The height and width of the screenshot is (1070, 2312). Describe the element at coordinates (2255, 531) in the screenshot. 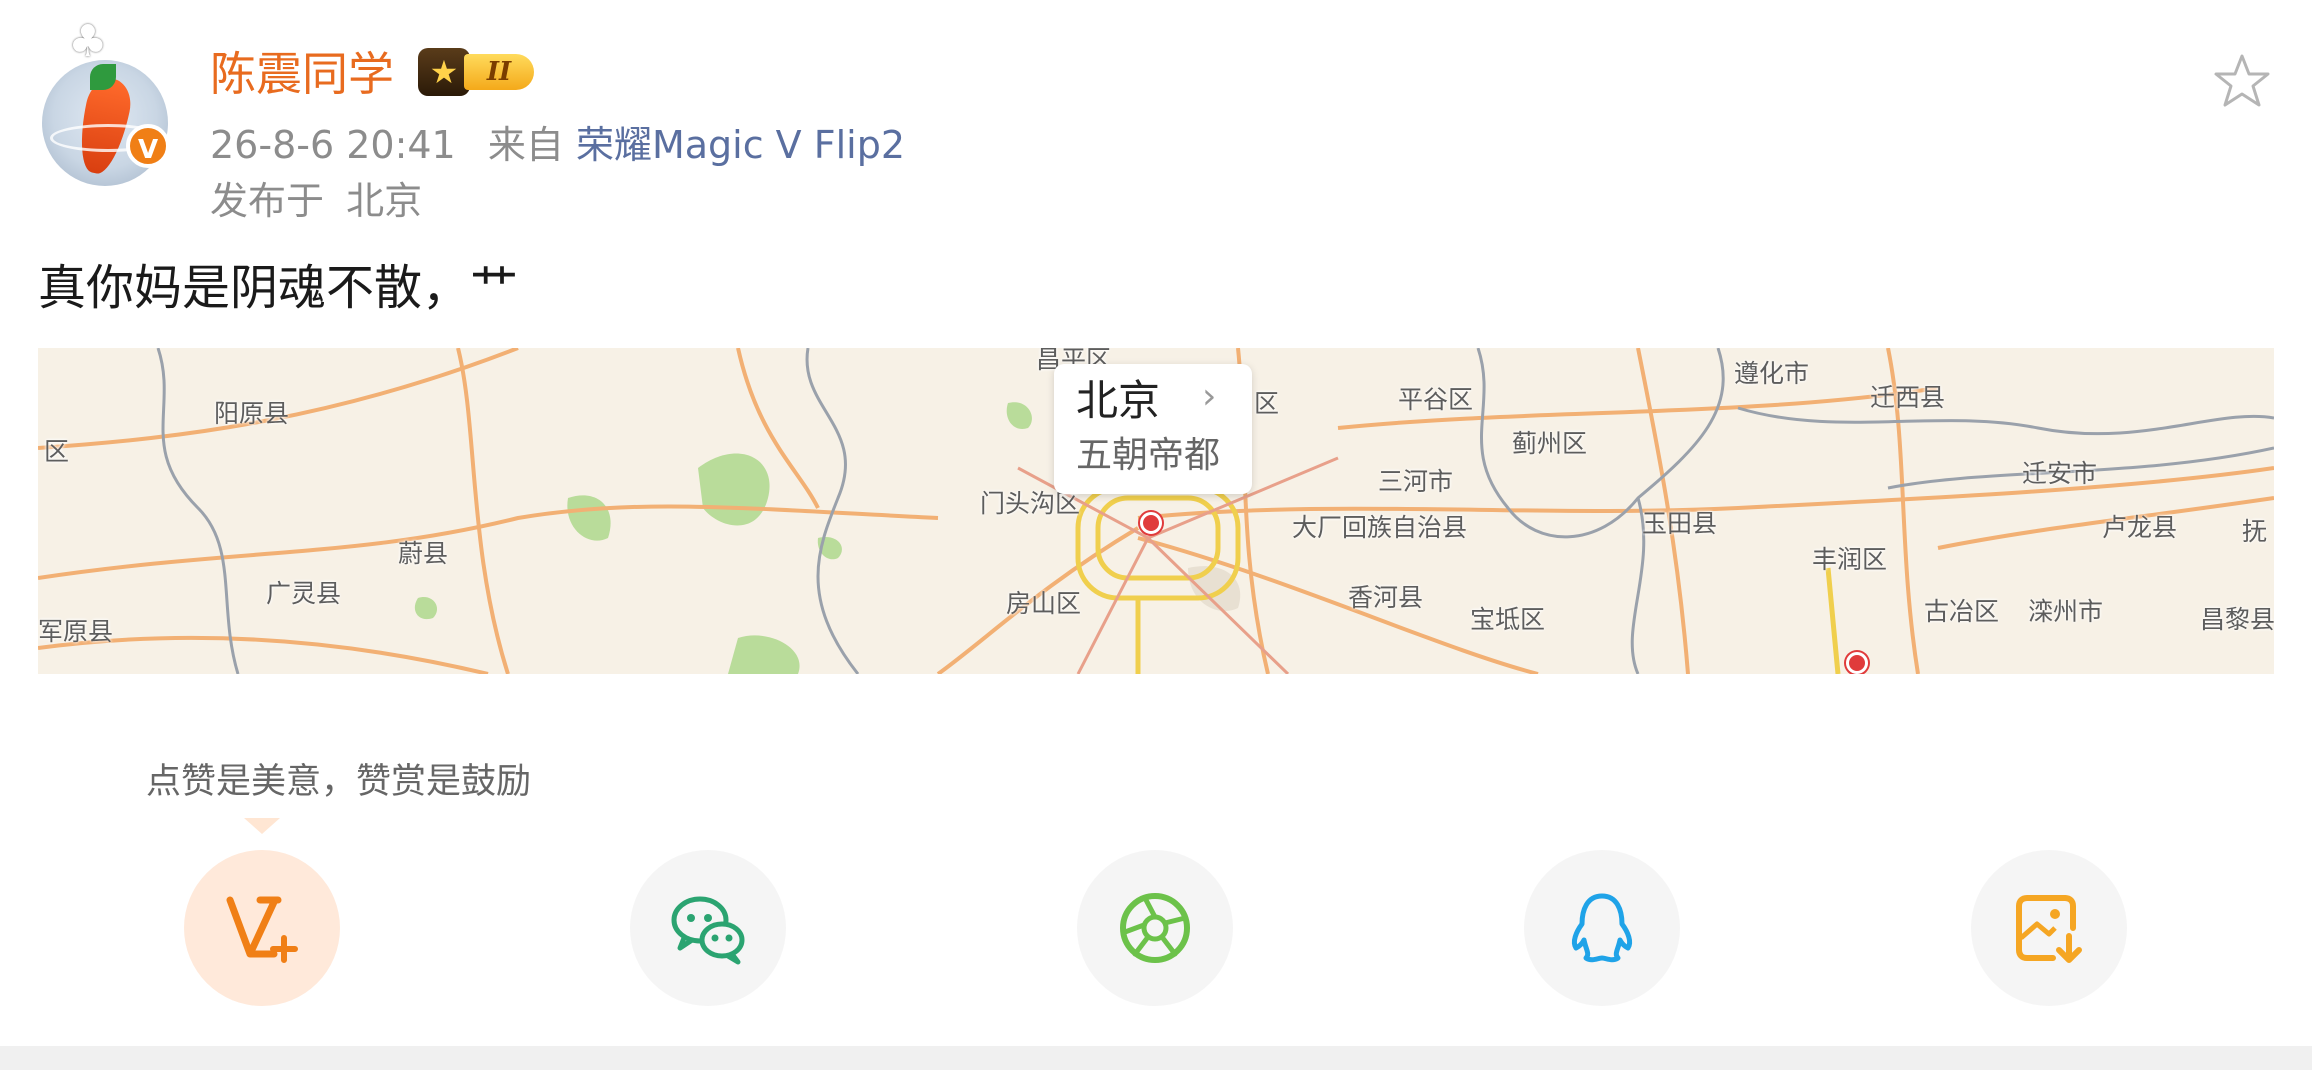

I see `map-label: 抚` at that location.